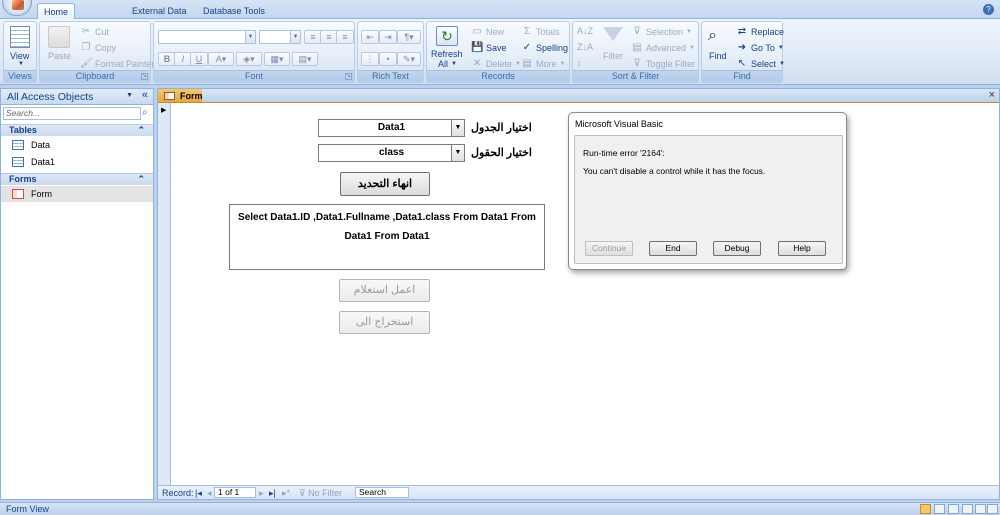 The height and width of the screenshot is (515, 1000). I want to click on tab-home: Home, so click(56, 11).